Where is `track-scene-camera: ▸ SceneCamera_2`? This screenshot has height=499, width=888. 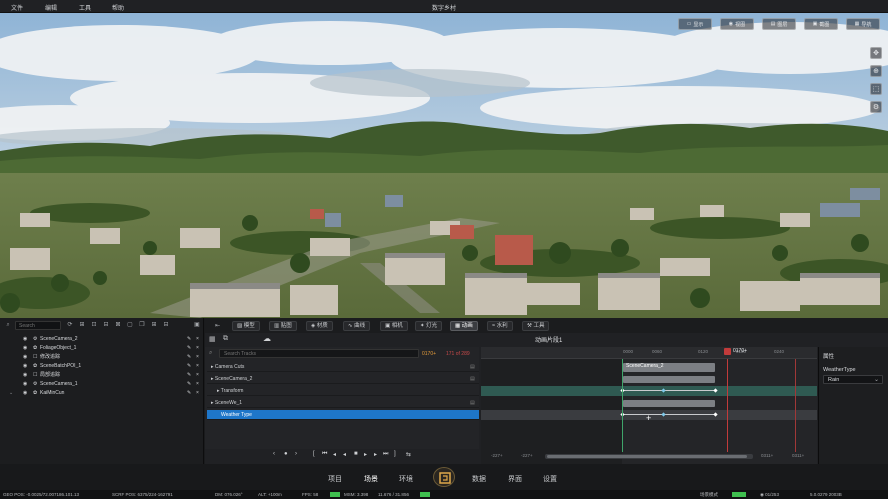
track-scene-camera: ▸ SceneCamera_2 is located at coordinates (343, 379).